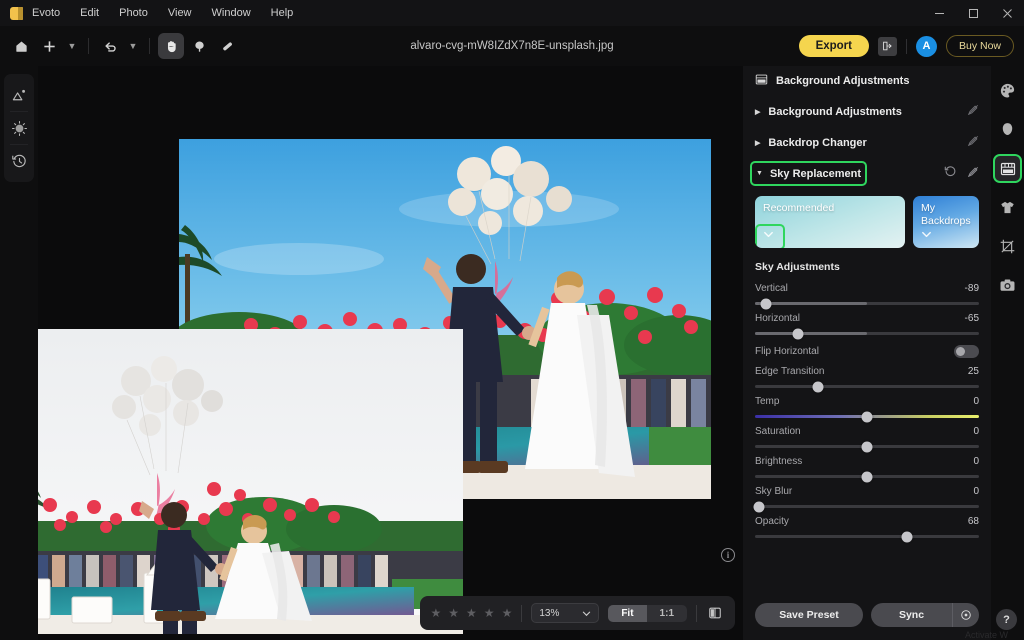 This screenshot has width=1024, height=640. What do you see at coordinates (966, 351) in the screenshot?
I see `flip-horizontal-toggle` at bounding box center [966, 351].